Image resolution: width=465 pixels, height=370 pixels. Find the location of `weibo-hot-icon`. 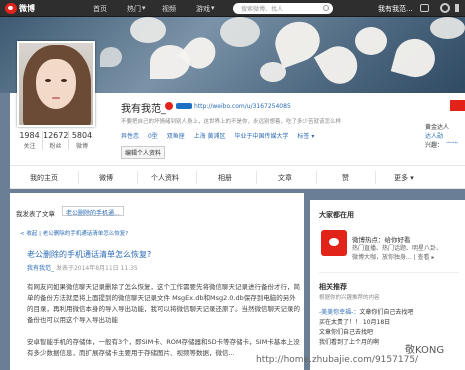

weibo-hot-icon is located at coordinates (334, 243).